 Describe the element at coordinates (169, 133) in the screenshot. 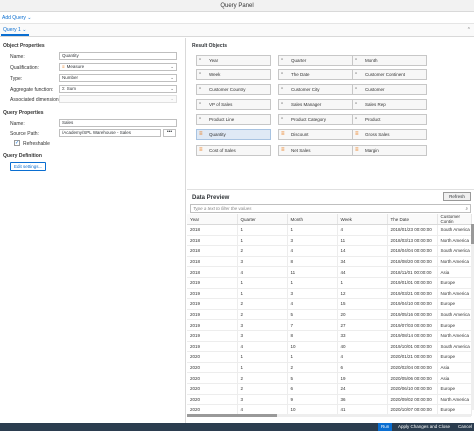

I see `browse-button: •••` at that location.